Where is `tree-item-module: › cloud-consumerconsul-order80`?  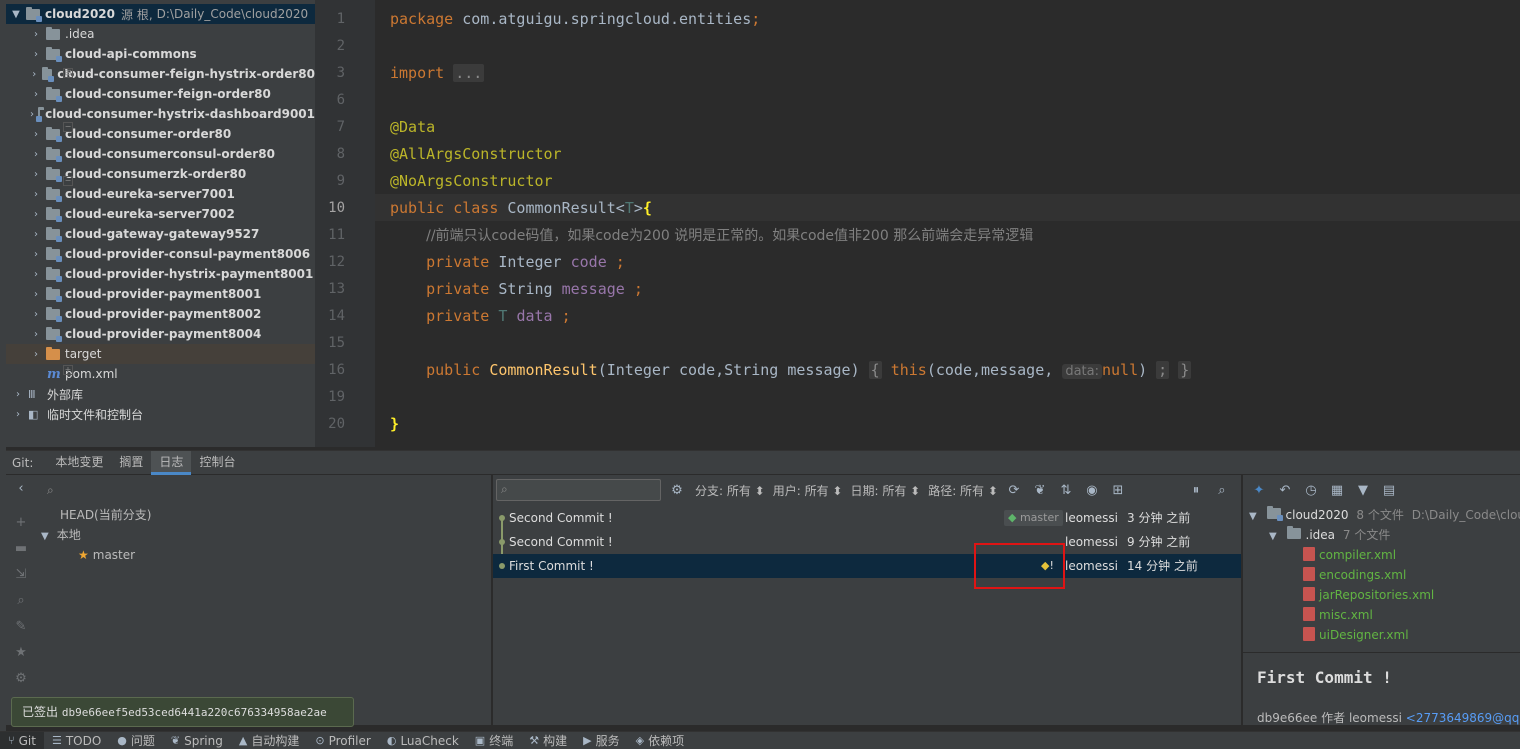 tree-item-module: › cloud-consumerconsul-order80 is located at coordinates (160, 154).